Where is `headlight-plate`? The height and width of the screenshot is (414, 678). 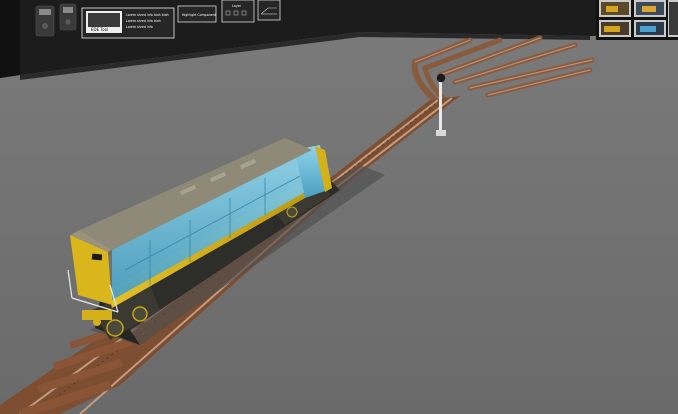
headlight-plate is located at coordinates (97, 257).